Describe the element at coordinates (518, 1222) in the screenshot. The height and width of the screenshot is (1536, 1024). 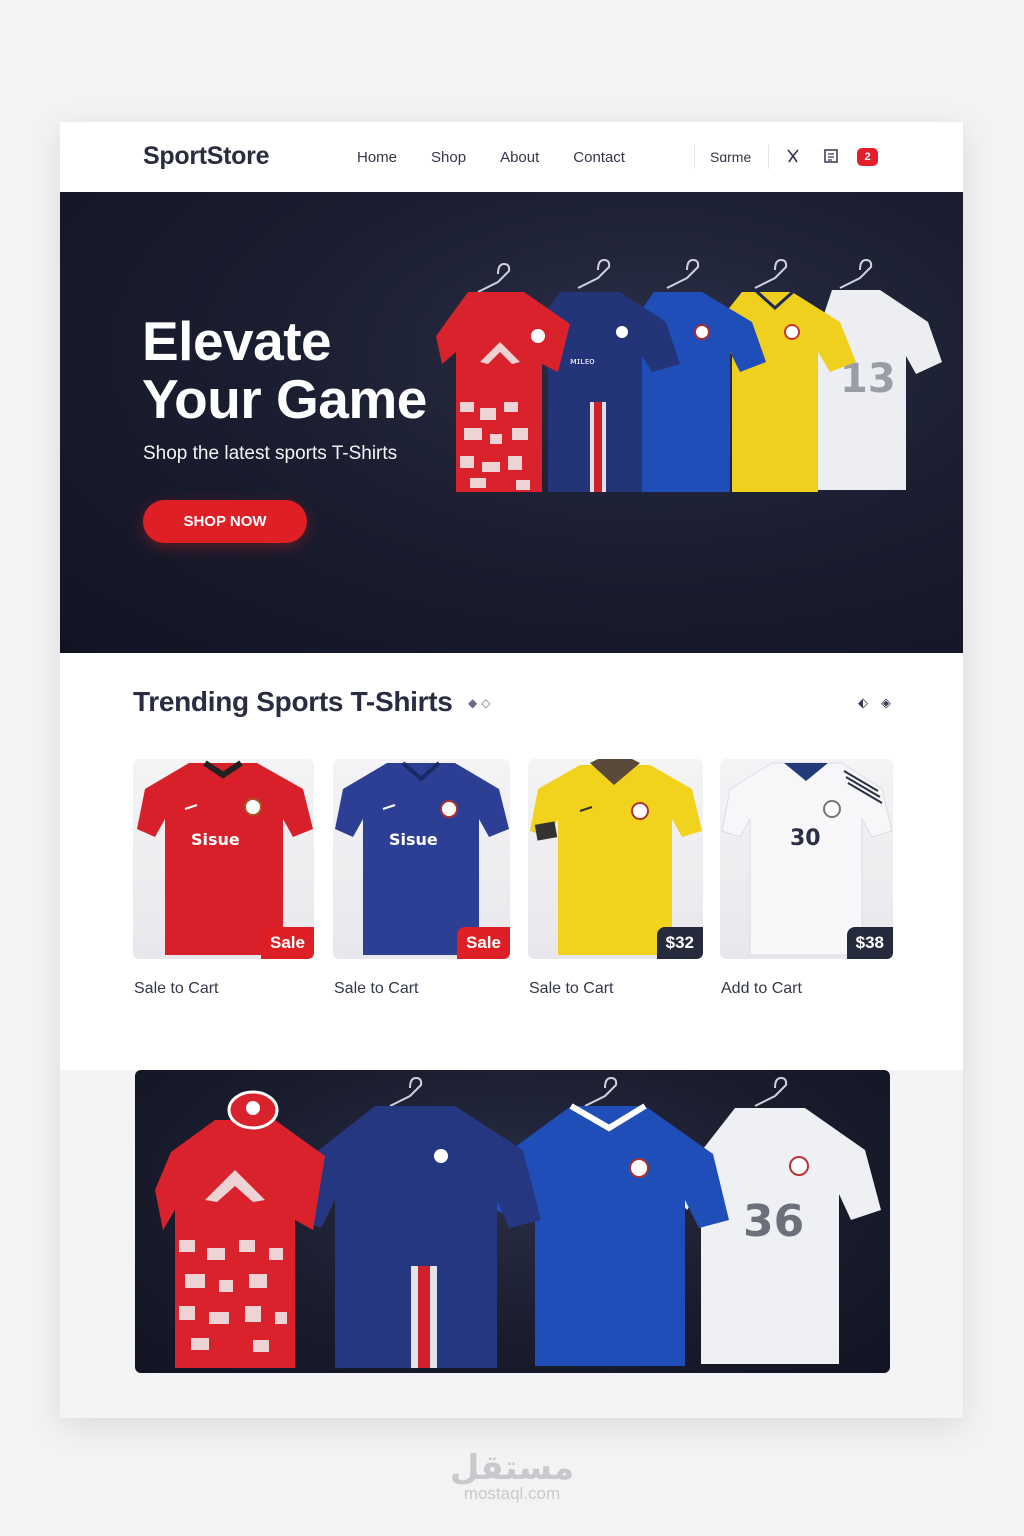
I see `banner-shirts-image: 36` at that location.